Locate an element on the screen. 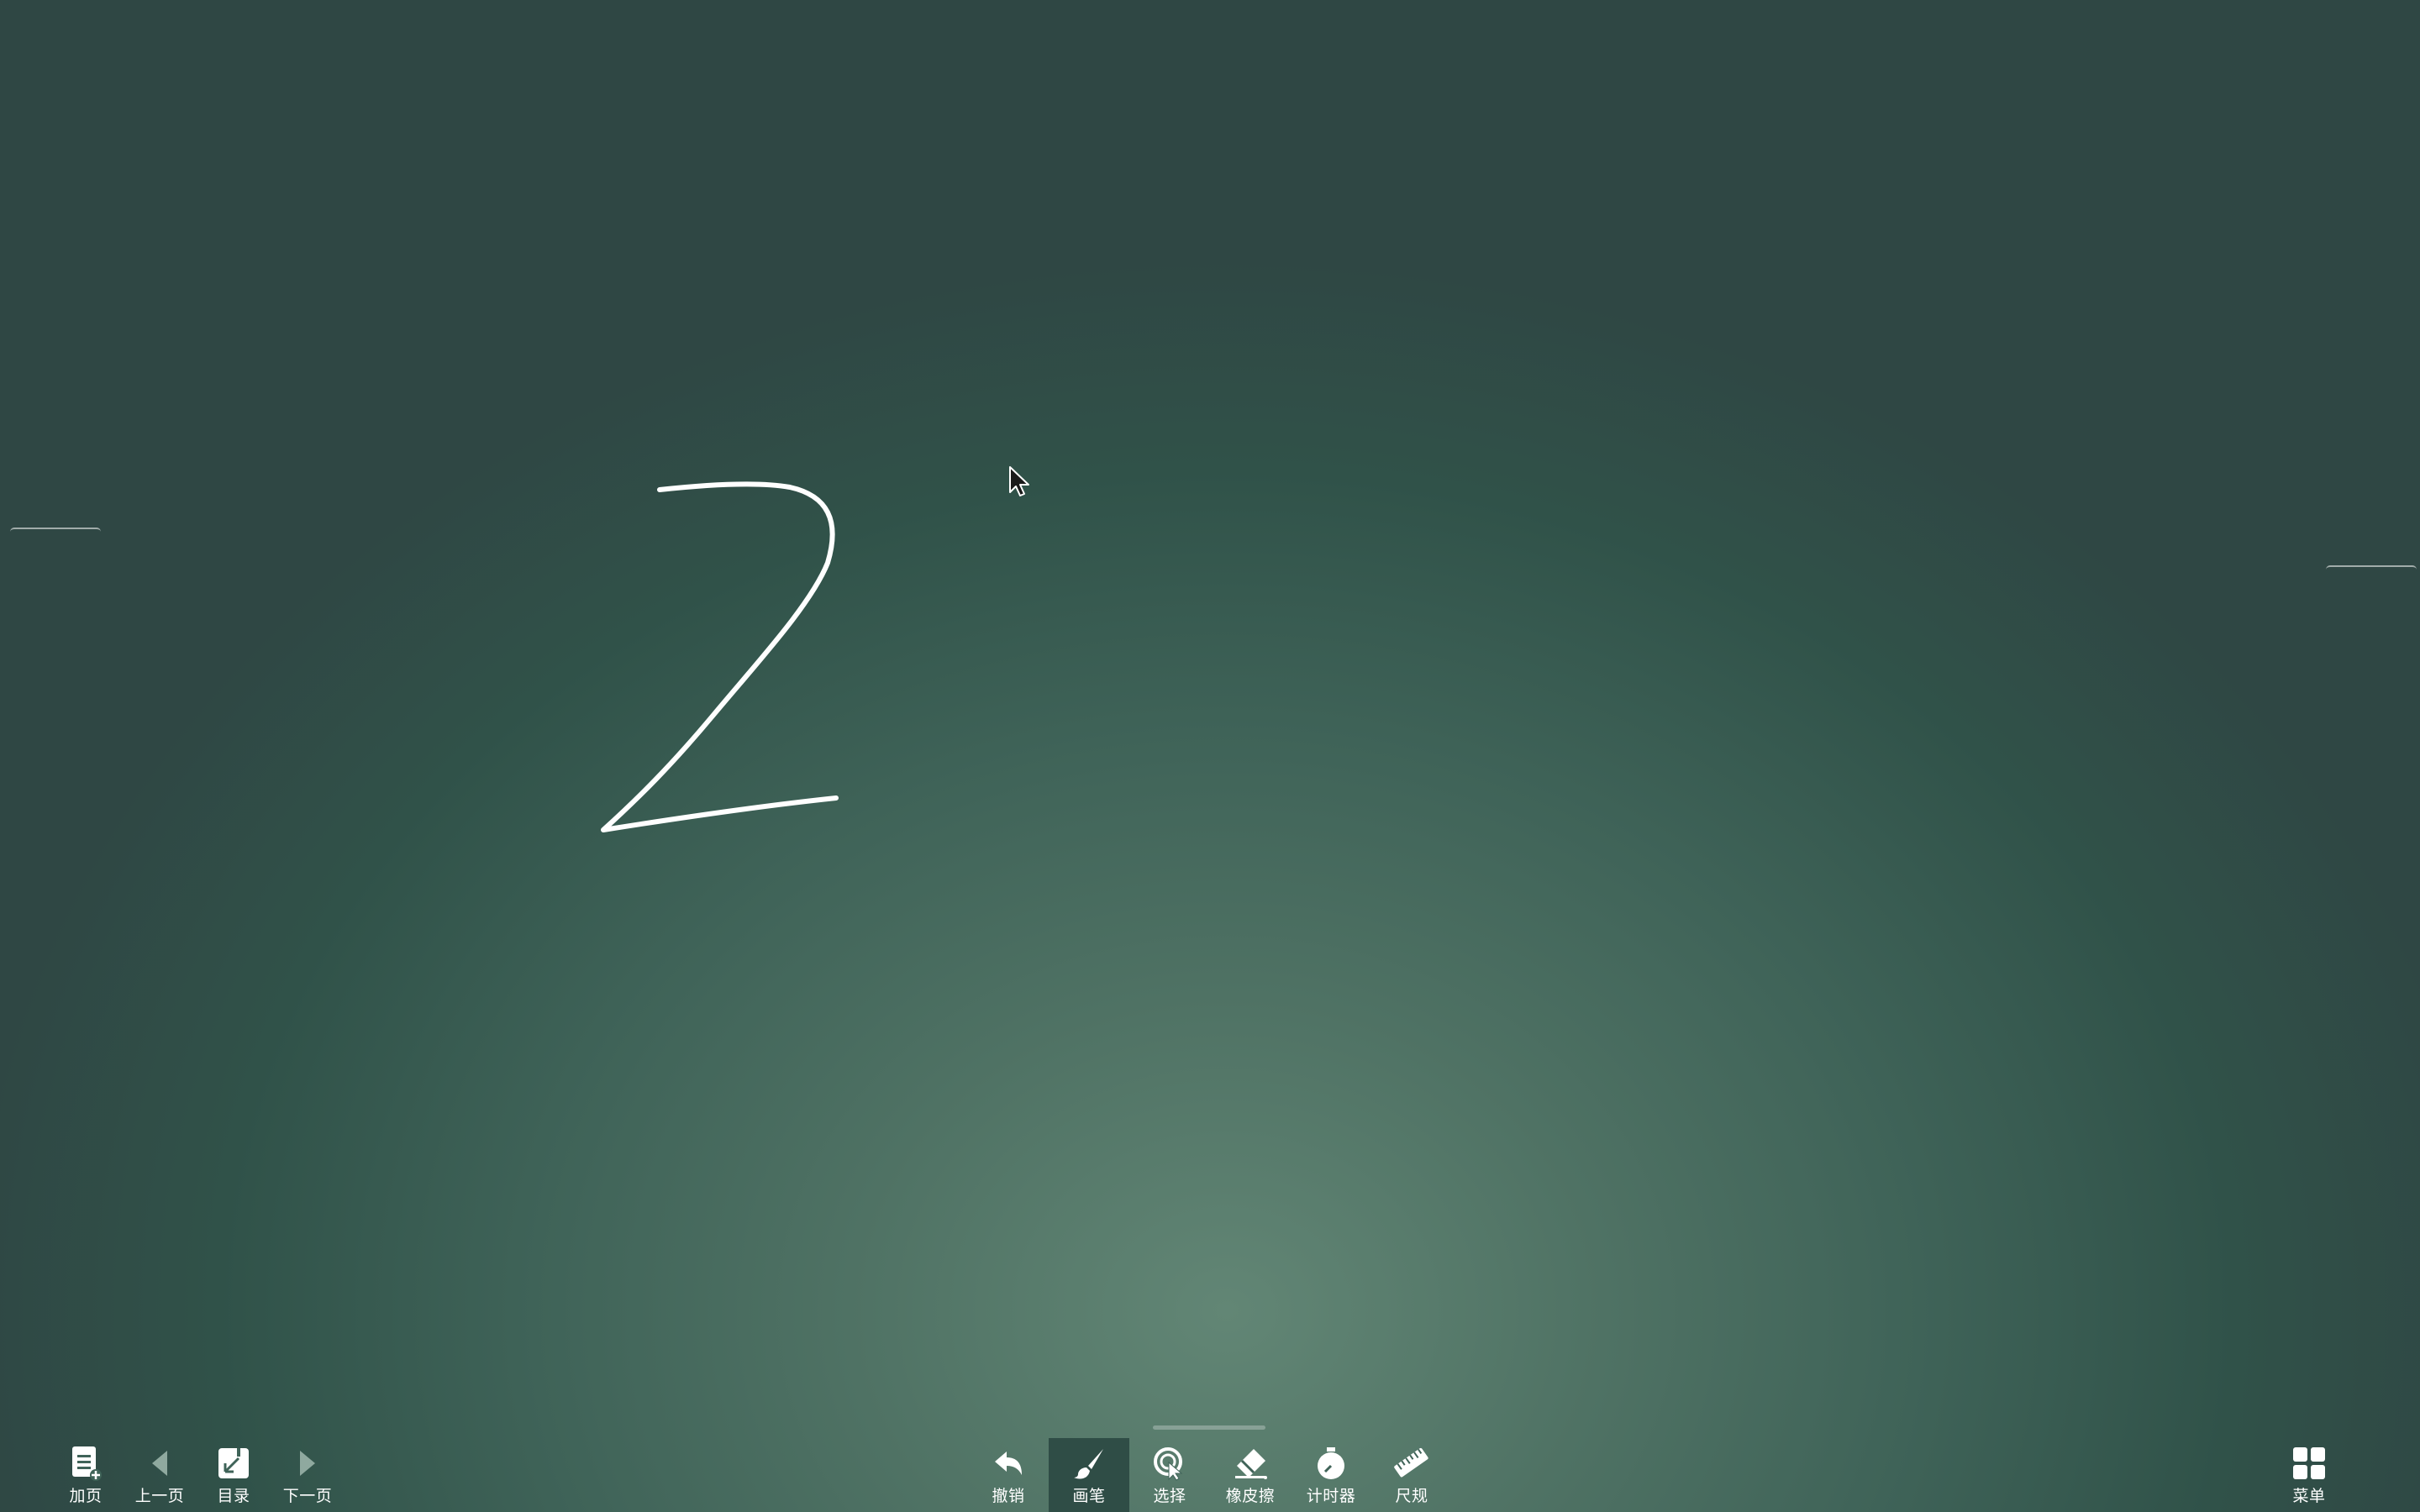 The image size is (2420, 1512). menu-toolbar: 菜单 is located at coordinates (2309, 1475).